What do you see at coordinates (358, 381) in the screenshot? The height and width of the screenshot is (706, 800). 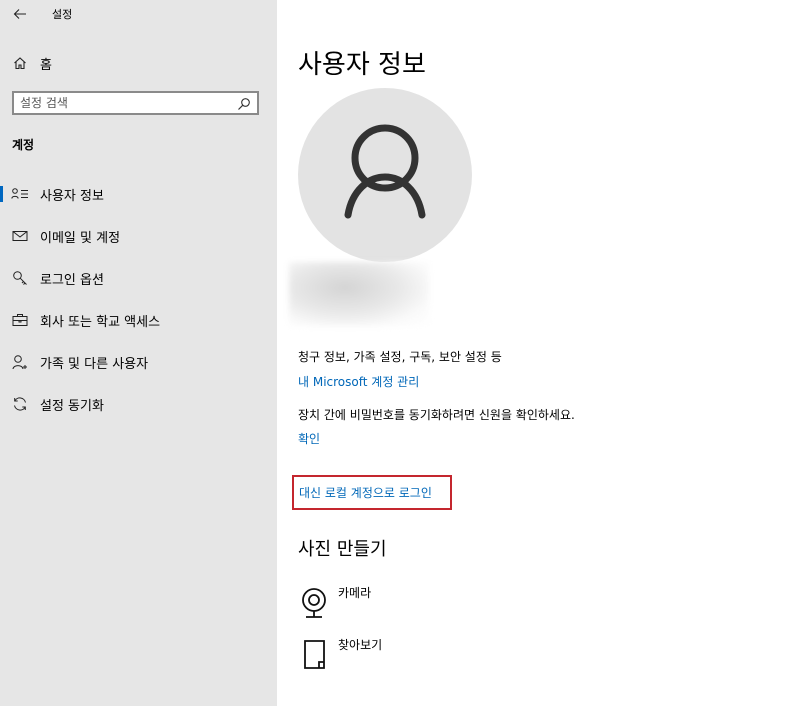 I see `manage-account-link: 내 Microsoft 계정 관리` at bounding box center [358, 381].